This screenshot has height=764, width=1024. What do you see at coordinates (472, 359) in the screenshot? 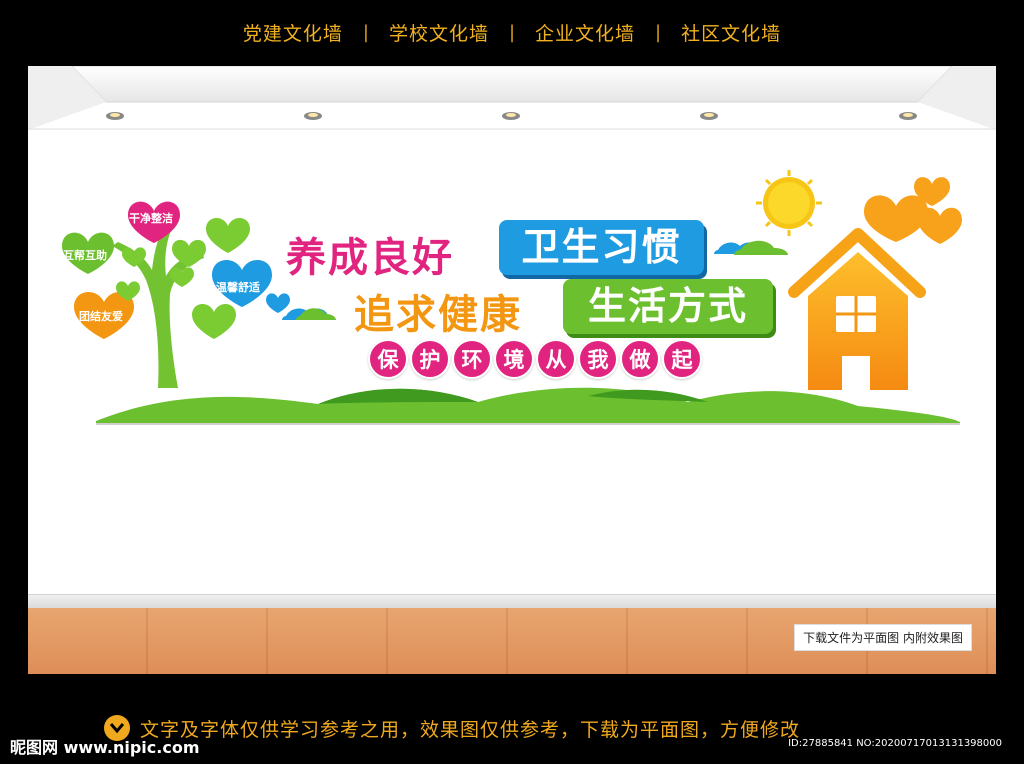
I see `slogan-char: 环` at bounding box center [472, 359].